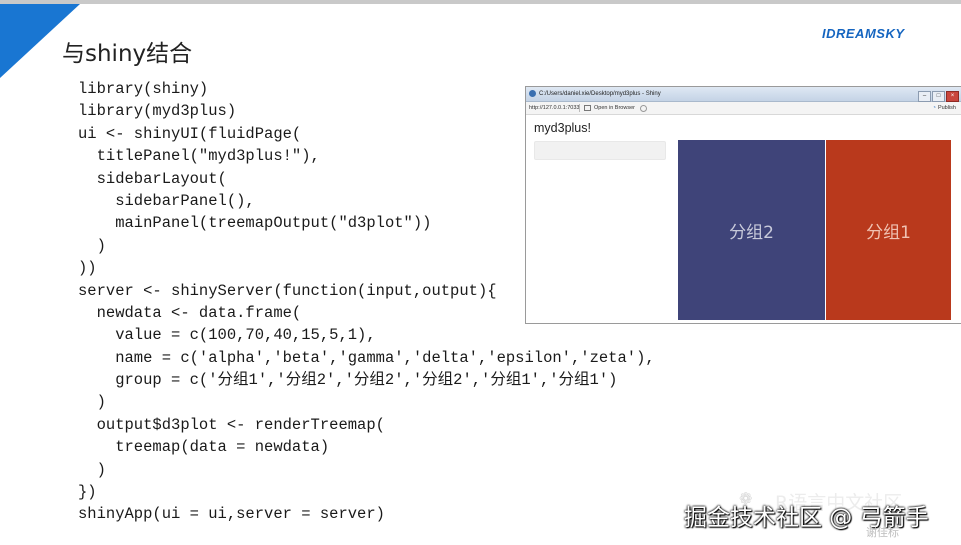 The image size is (961, 545). I want to click on treemap-tile-group1: 分组1, so click(888, 230).